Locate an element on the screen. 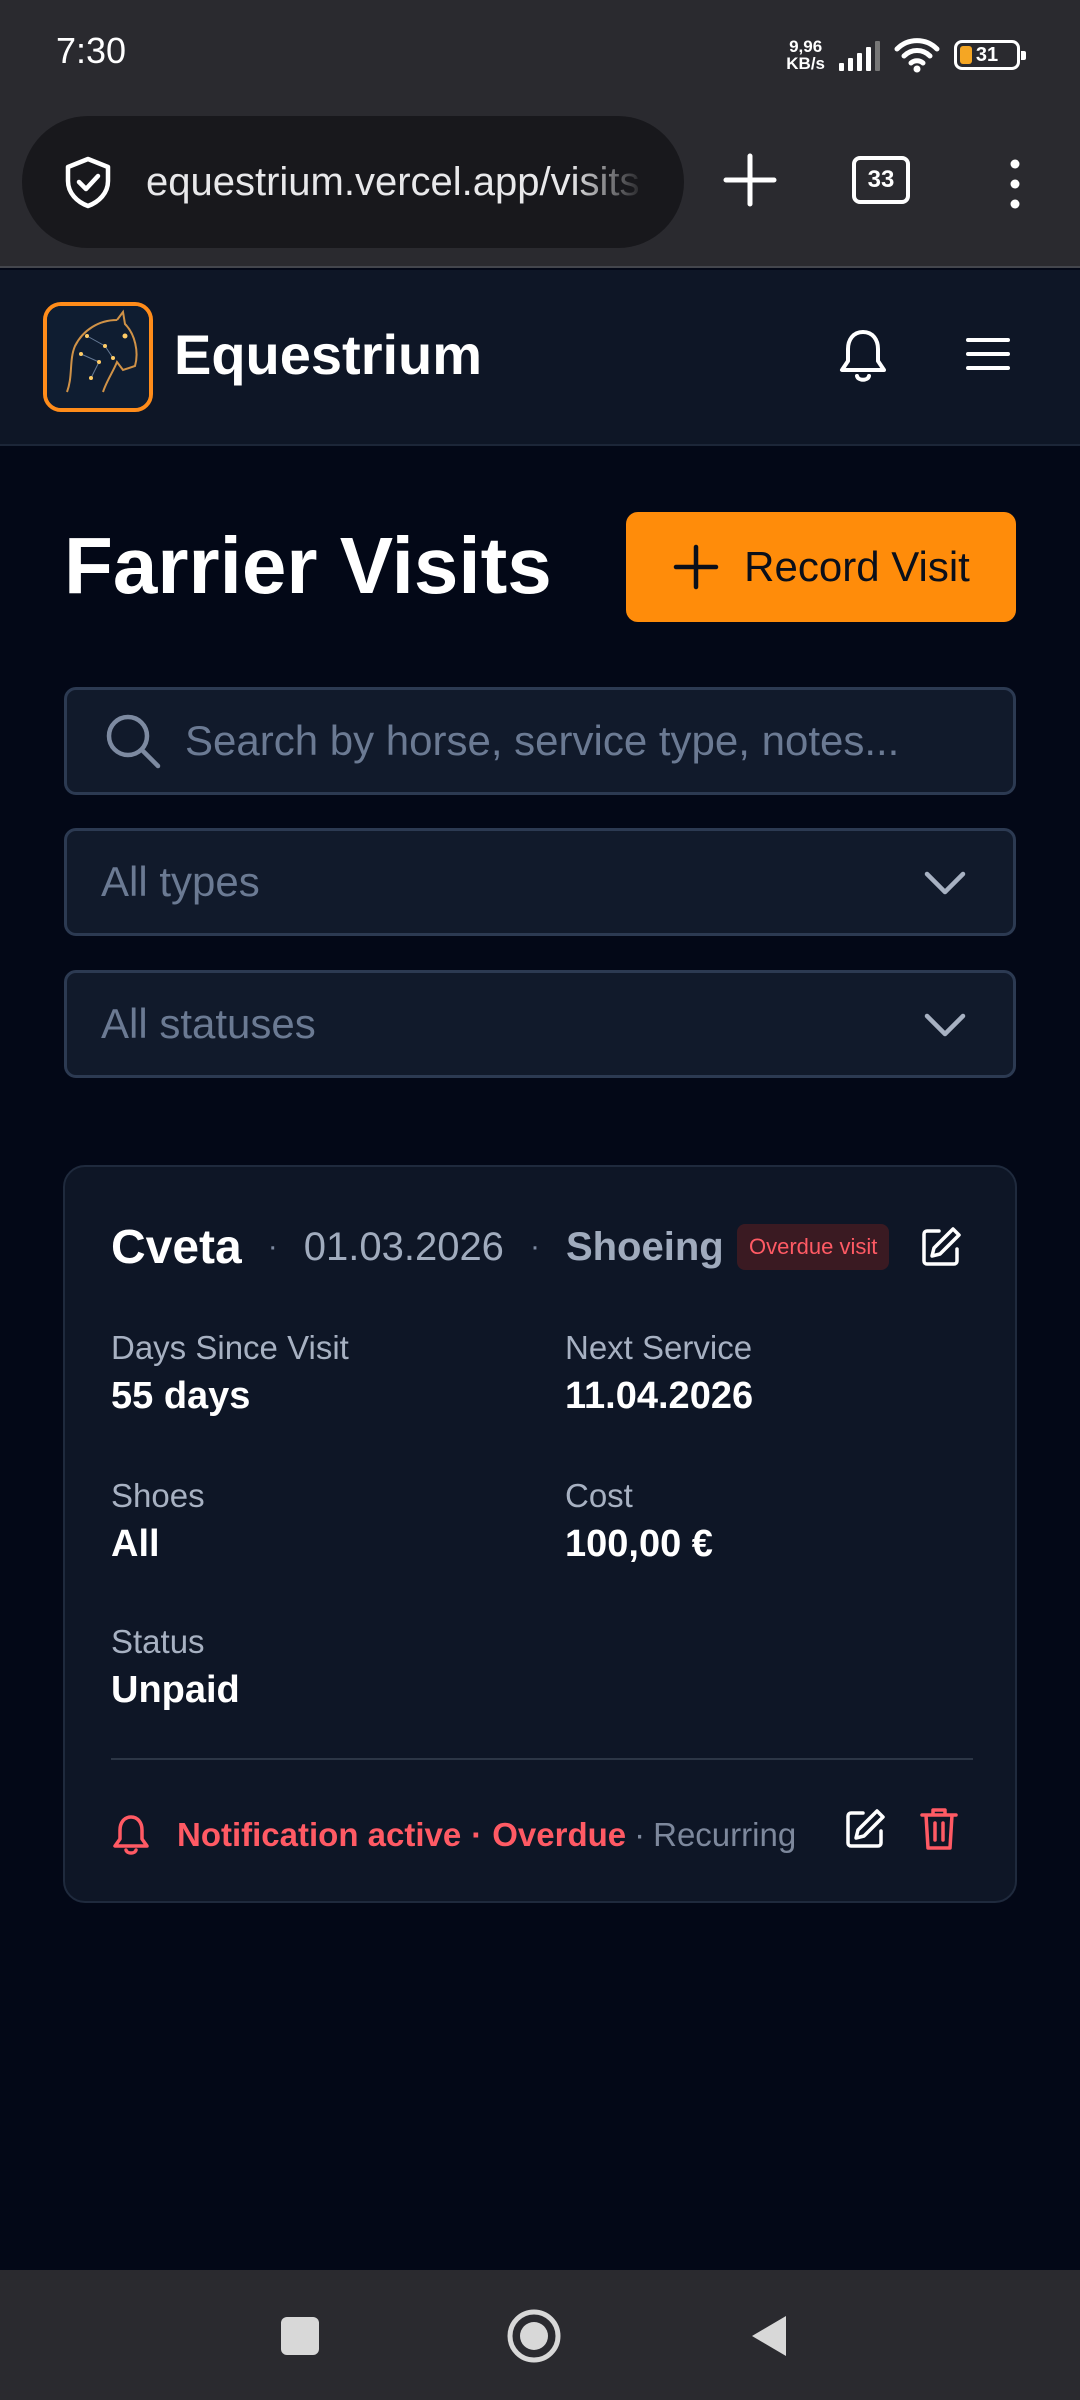 This screenshot has height=2400, width=1080. address-bar: equestrium.vercel.app/visits is located at coordinates (353, 182).